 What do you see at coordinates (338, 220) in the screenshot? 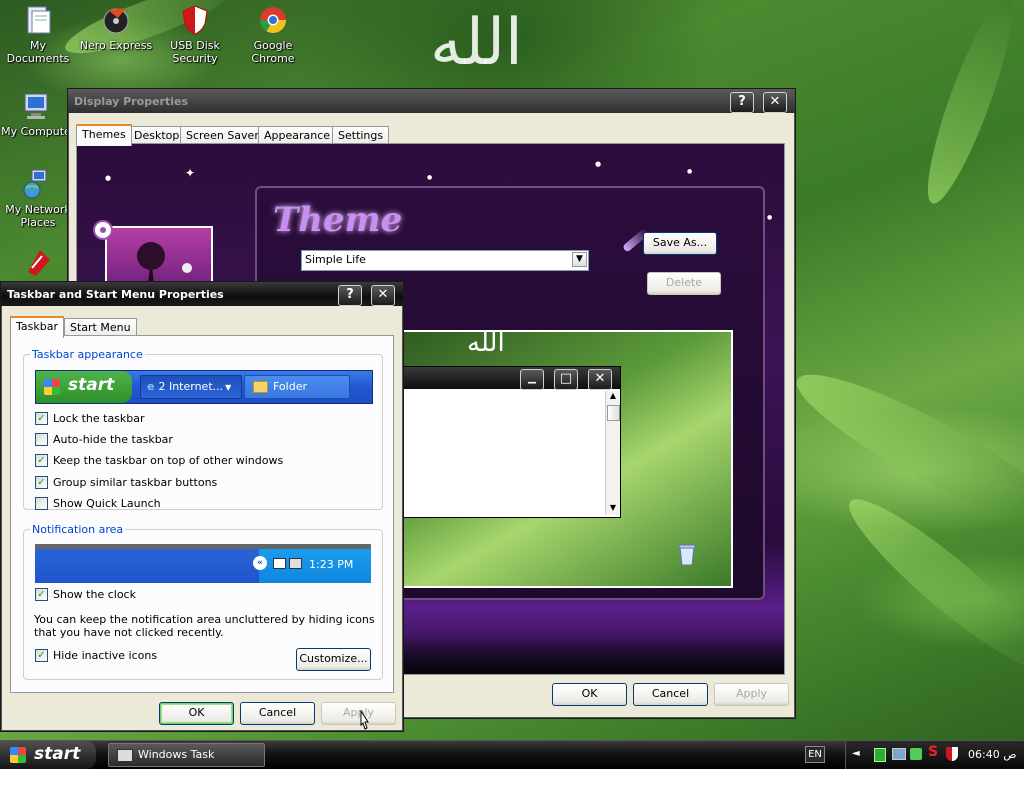
I see `theme-heading: Theme` at bounding box center [338, 220].